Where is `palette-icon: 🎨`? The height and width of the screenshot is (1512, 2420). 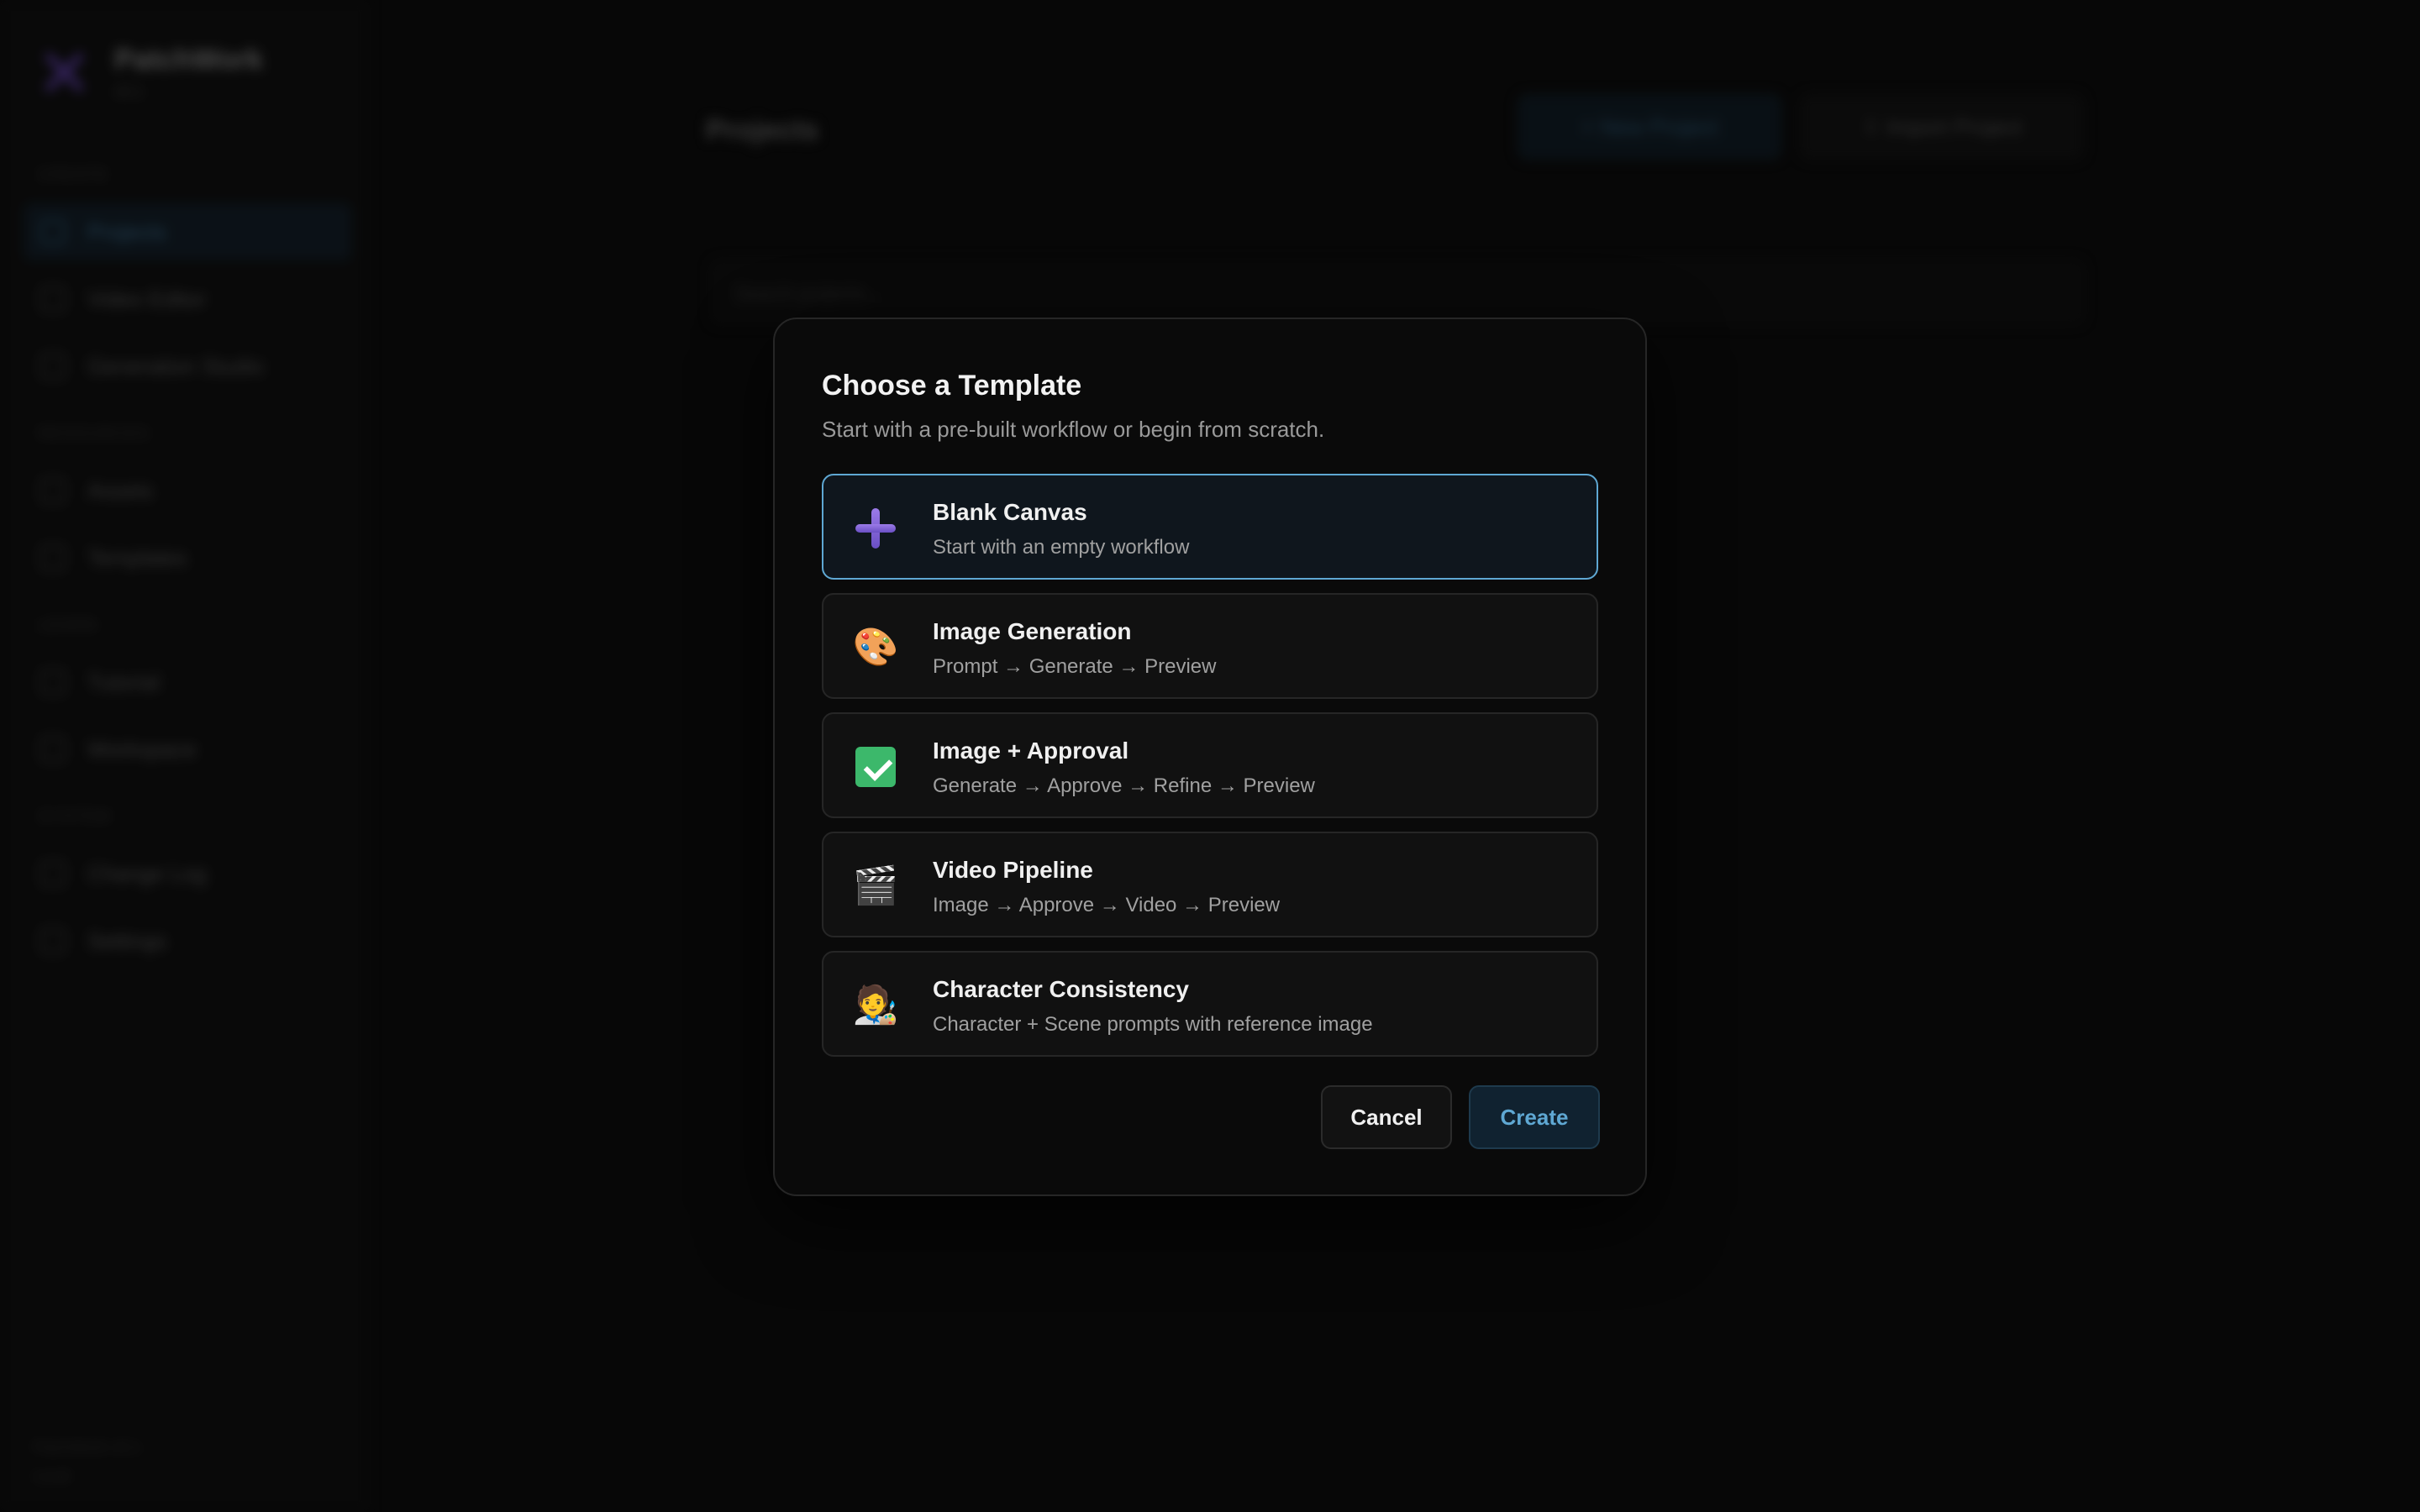
palette-icon: 🎨 is located at coordinates (875, 647).